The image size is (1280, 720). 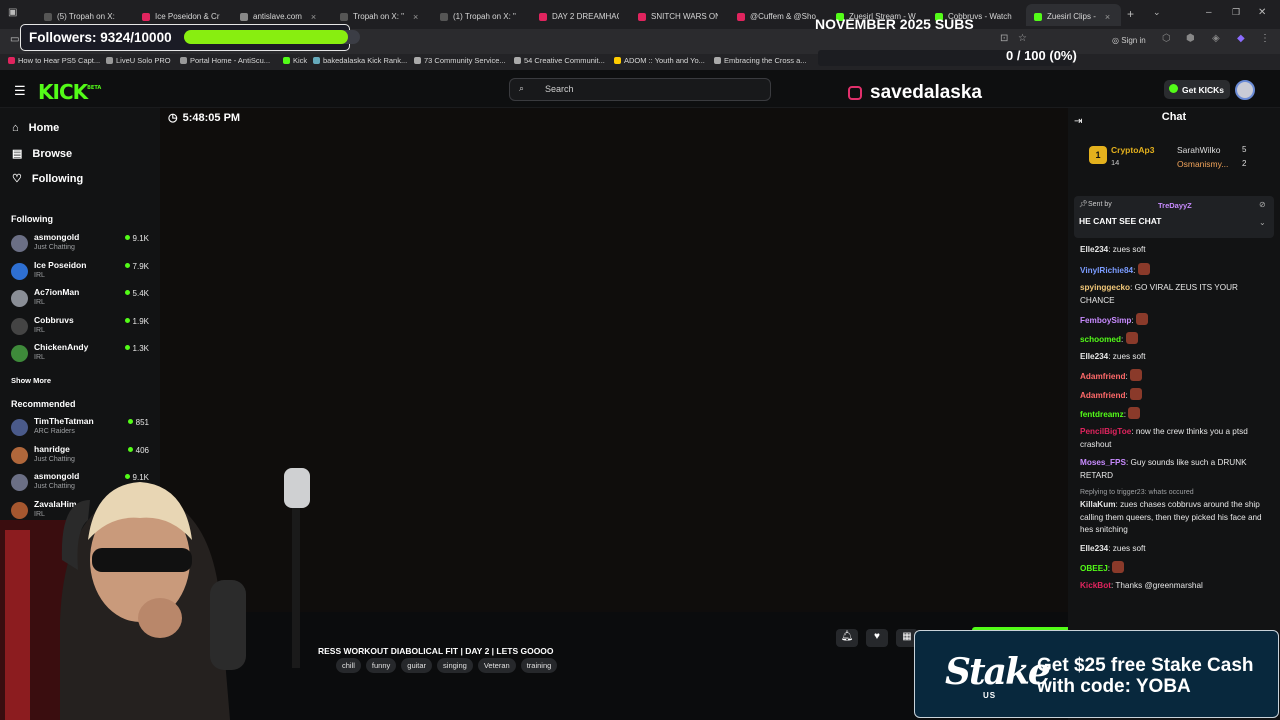 I want to click on browser-tab: Tropah on X: " ×, so click(x=377, y=15).